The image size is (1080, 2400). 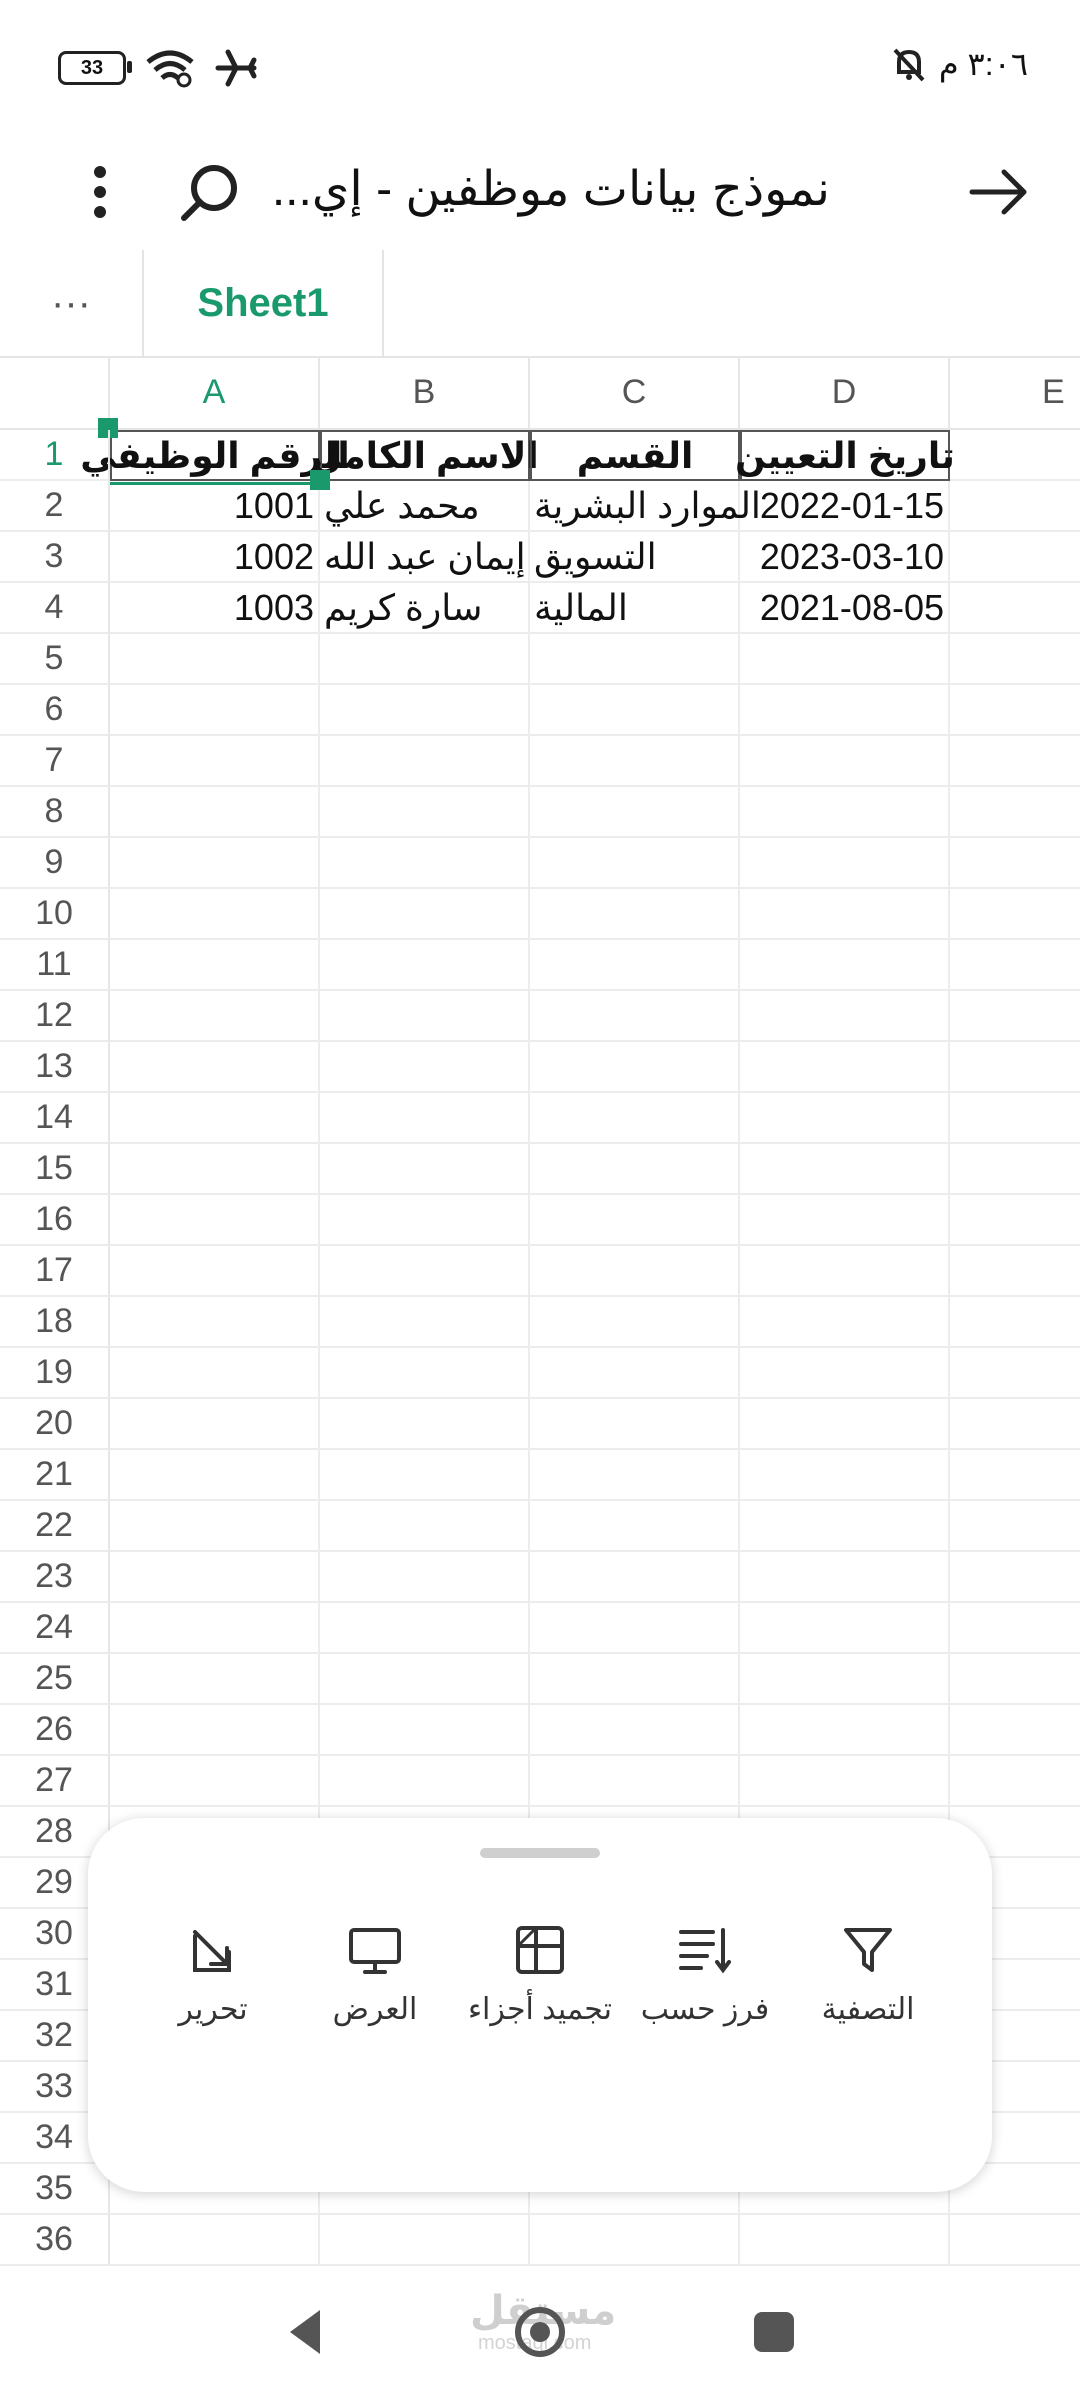 What do you see at coordinates (213, 1974) in the screenshot?
I see `edit-button: تحرير` at bounding box center [213, 1974].